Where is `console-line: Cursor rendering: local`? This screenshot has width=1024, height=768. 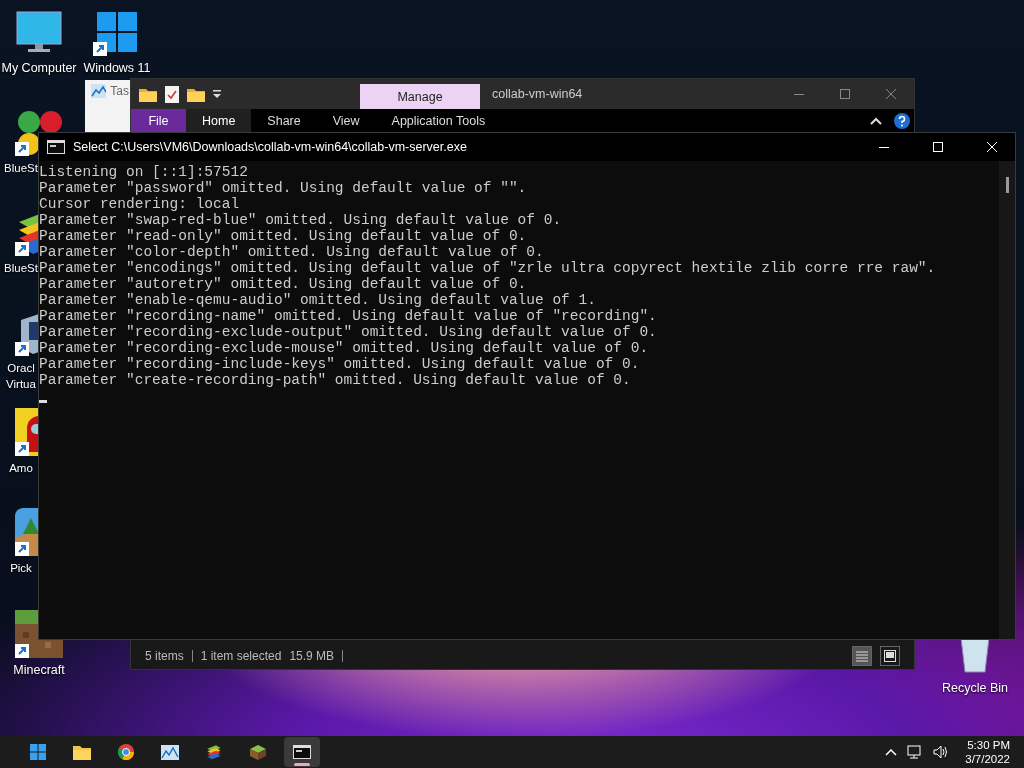
console-line: Cursor rendering: local is located at coordinates (140, 204).